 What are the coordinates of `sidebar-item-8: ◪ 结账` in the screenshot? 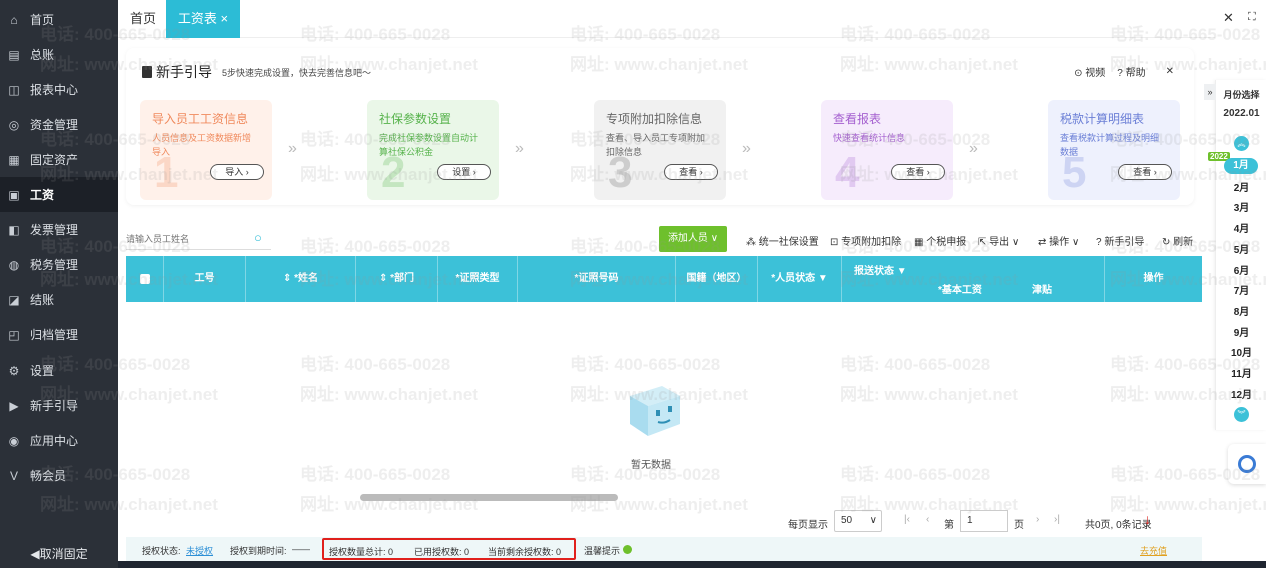 It's located at (59, 299).